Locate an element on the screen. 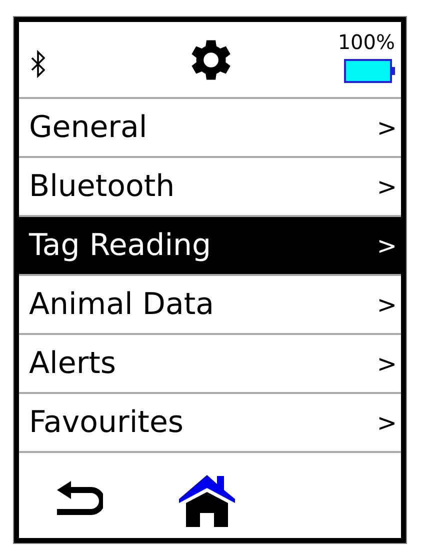  bluetooth-icon is located at coordinates (38, 63).